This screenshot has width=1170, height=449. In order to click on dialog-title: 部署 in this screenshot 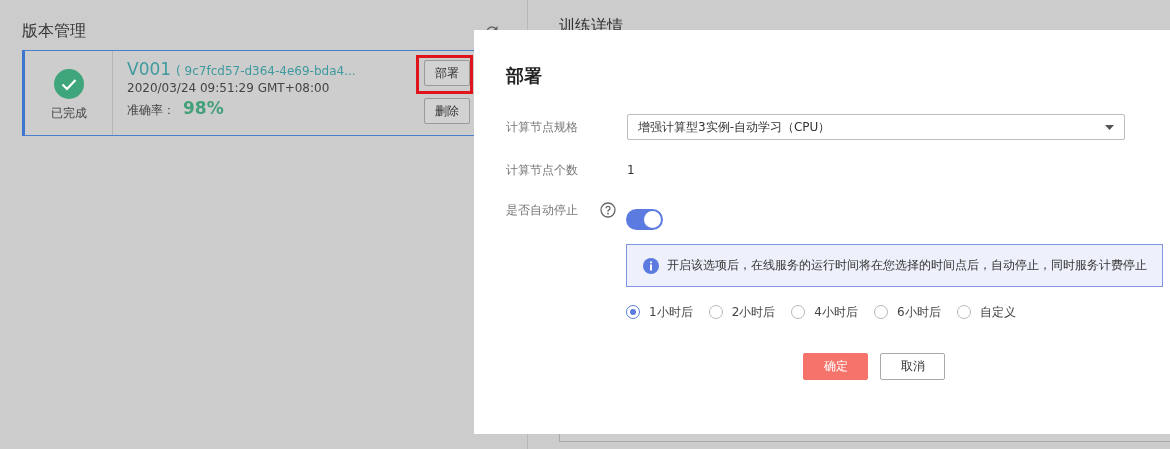, I will do `click(524, 76)`.